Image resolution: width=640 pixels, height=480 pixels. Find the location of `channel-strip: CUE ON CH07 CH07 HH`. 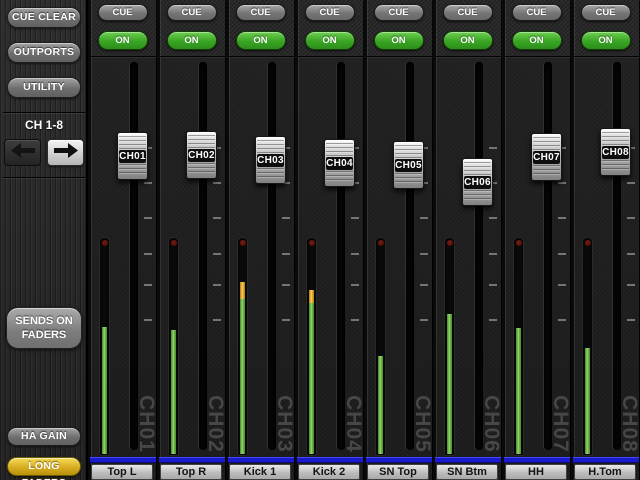

channel-strip: CUE ON CH07 CH07 HH is located at coordinates (537, 240).